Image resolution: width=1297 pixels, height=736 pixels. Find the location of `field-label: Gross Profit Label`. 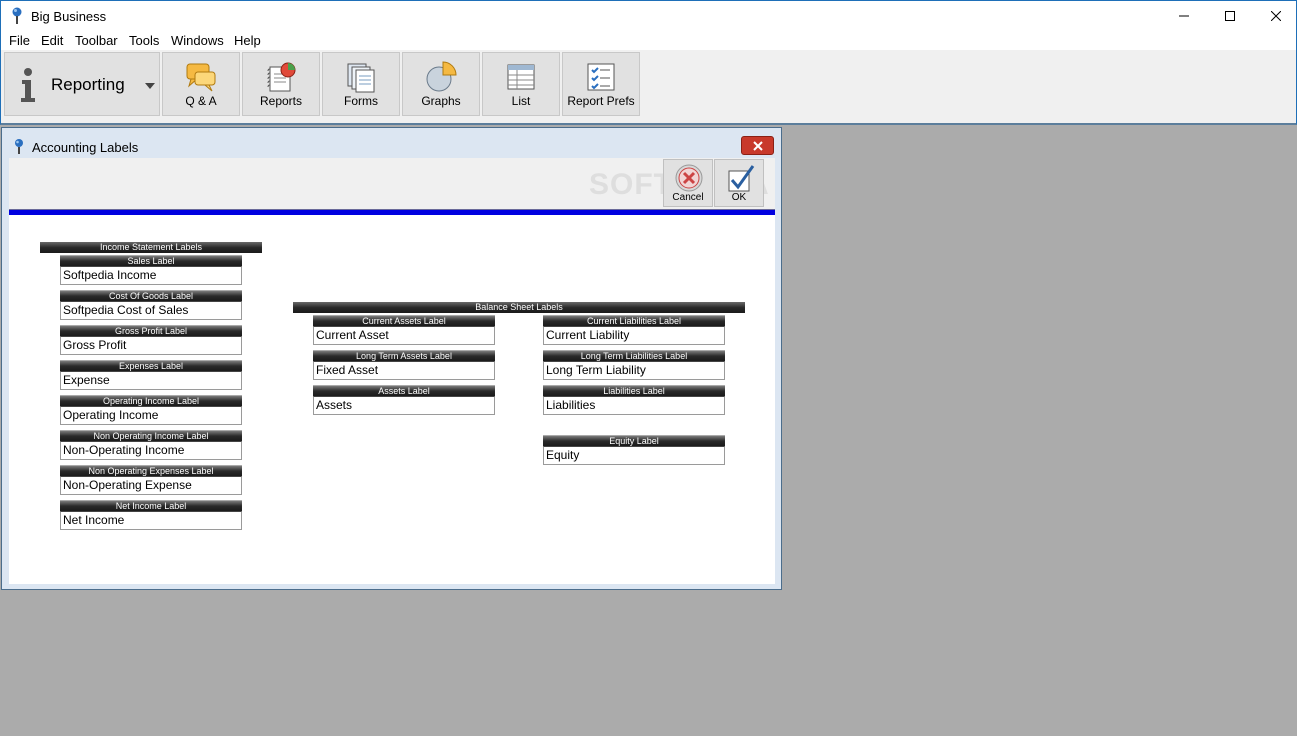

field-label: Gross Profit Label is located at coordinates (151, 330).